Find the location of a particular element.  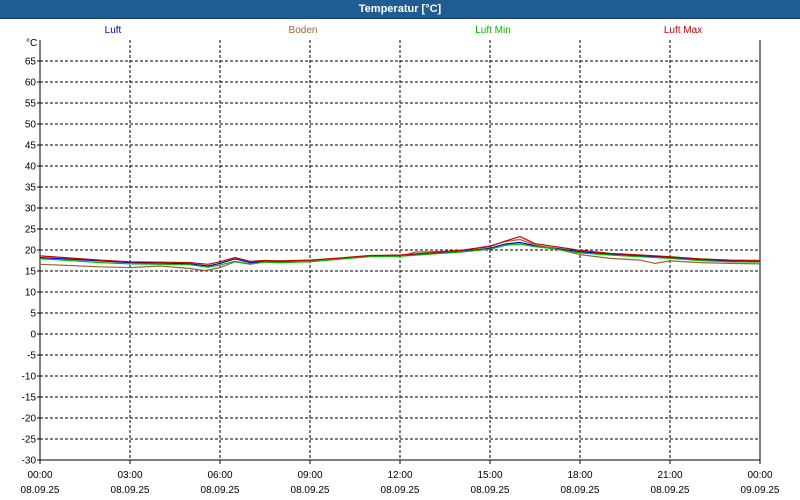

y-tick-label: -30 is located at coordinates (29, 461).